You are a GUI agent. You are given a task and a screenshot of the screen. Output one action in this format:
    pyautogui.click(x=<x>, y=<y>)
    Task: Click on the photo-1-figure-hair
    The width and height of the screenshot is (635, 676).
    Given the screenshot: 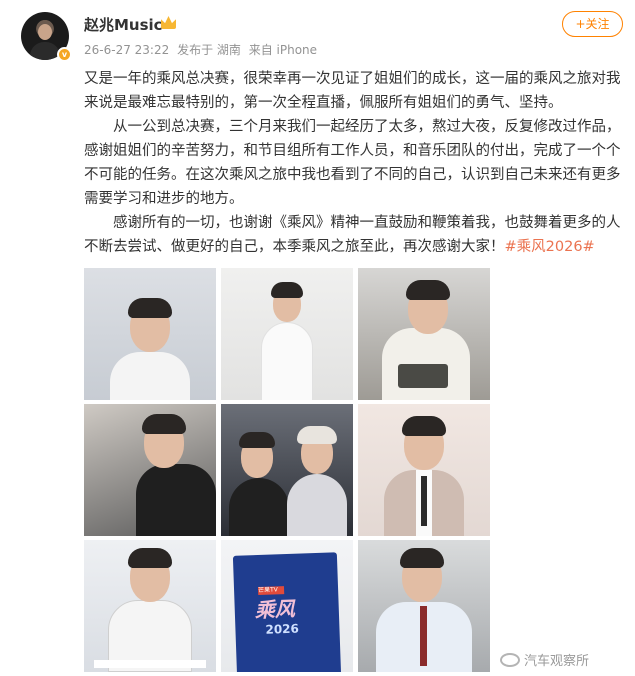 What is the action you would take?
    pyautogui.click(x=150, y=308)
    